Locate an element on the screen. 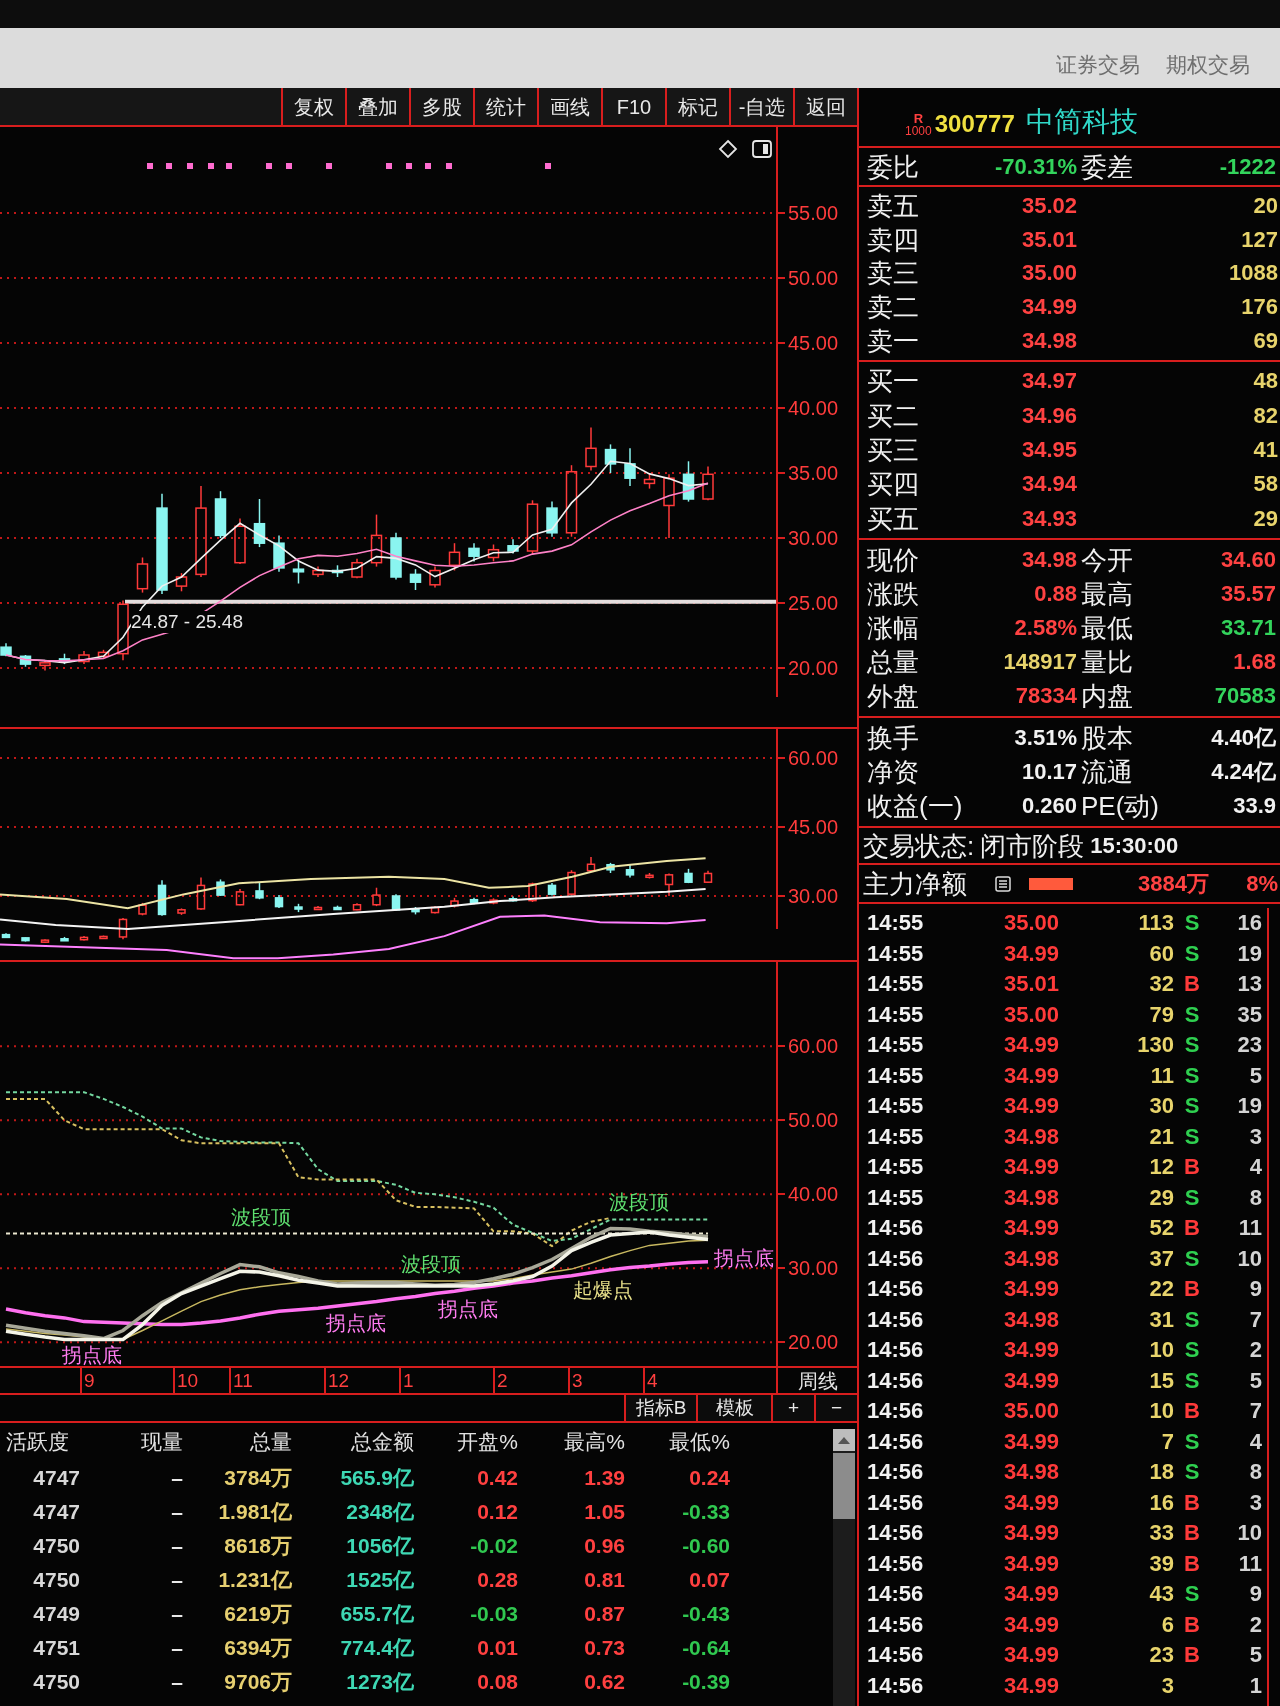 The height and width of the screenshot is (1706, 1280). order-volume: 176 is located at coordinates (1259, 307).